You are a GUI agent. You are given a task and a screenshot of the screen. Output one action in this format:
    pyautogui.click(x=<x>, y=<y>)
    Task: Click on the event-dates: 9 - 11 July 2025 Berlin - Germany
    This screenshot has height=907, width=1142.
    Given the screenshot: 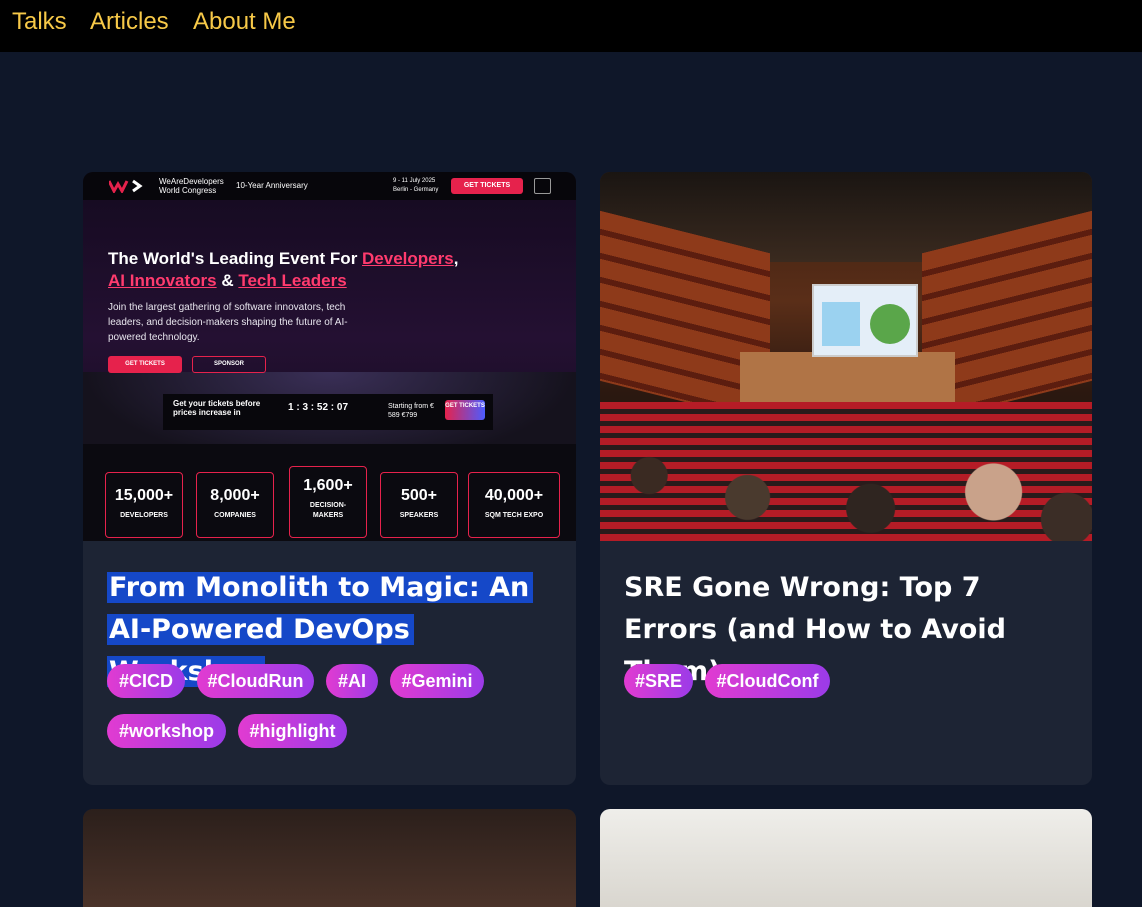 What is the action you would take?
    pyautogui.click(x=416, y=185)
    